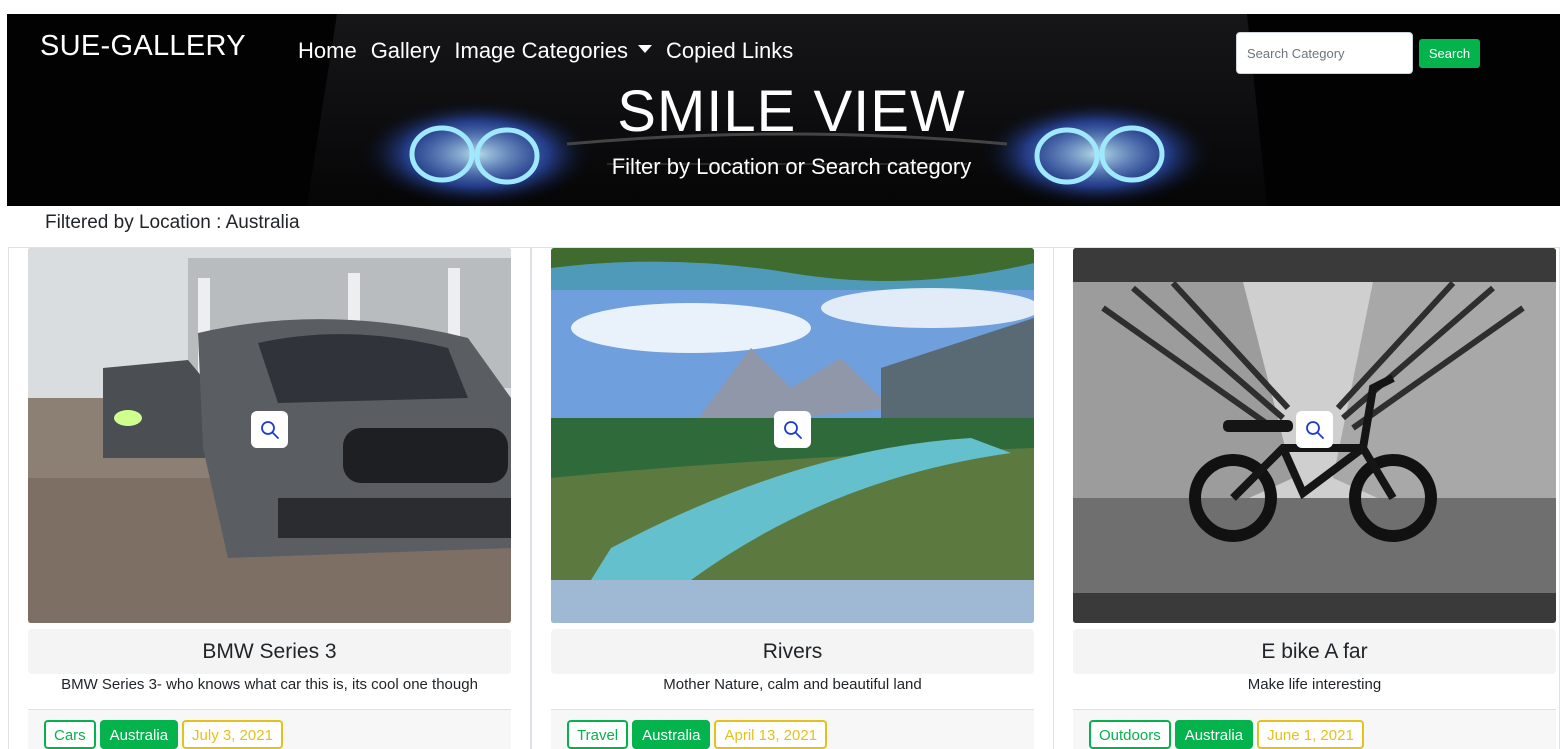  I want to click on card-title: Rivers, so click(792, 651).